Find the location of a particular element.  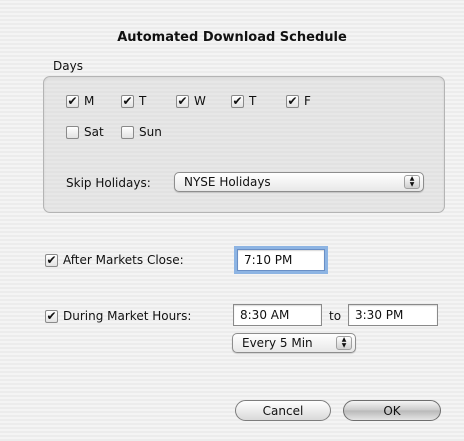

day-checkbox-tuesday: ✔ T is located at coordinates (133, 101).